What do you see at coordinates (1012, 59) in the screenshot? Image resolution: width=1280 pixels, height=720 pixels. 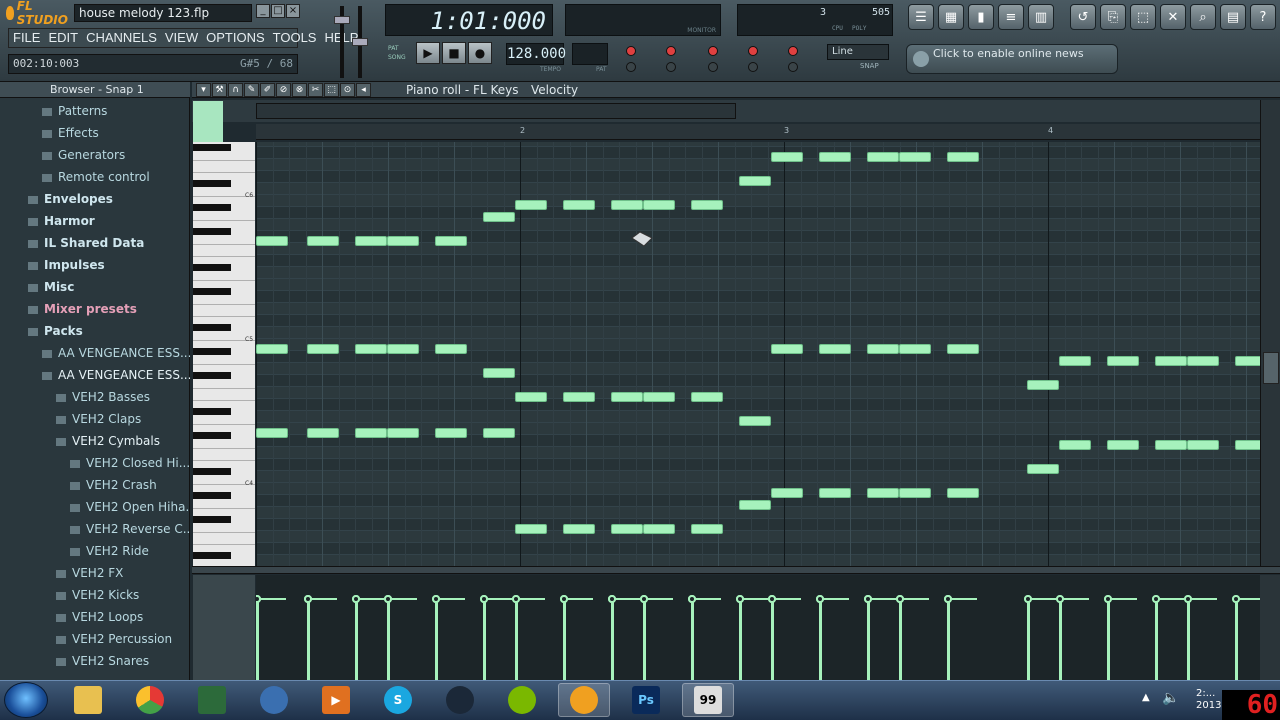 I see `online-news-button: Click to enable online news` at bounding box center [1012, 59].